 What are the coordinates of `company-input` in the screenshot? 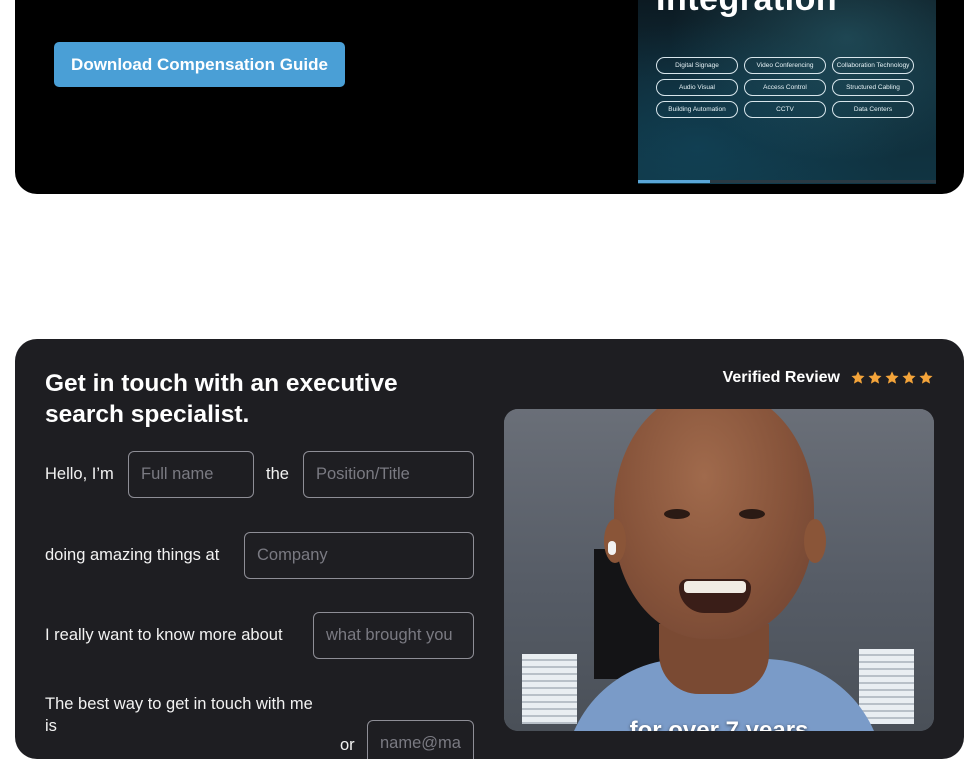 It's located at (359, 555).